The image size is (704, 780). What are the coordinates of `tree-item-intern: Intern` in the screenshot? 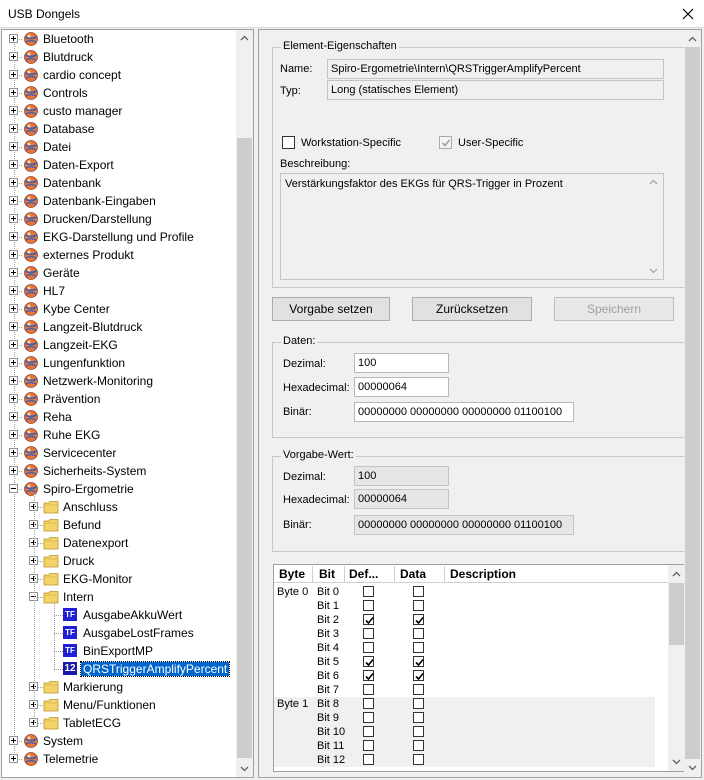 It's located at (120, 597).